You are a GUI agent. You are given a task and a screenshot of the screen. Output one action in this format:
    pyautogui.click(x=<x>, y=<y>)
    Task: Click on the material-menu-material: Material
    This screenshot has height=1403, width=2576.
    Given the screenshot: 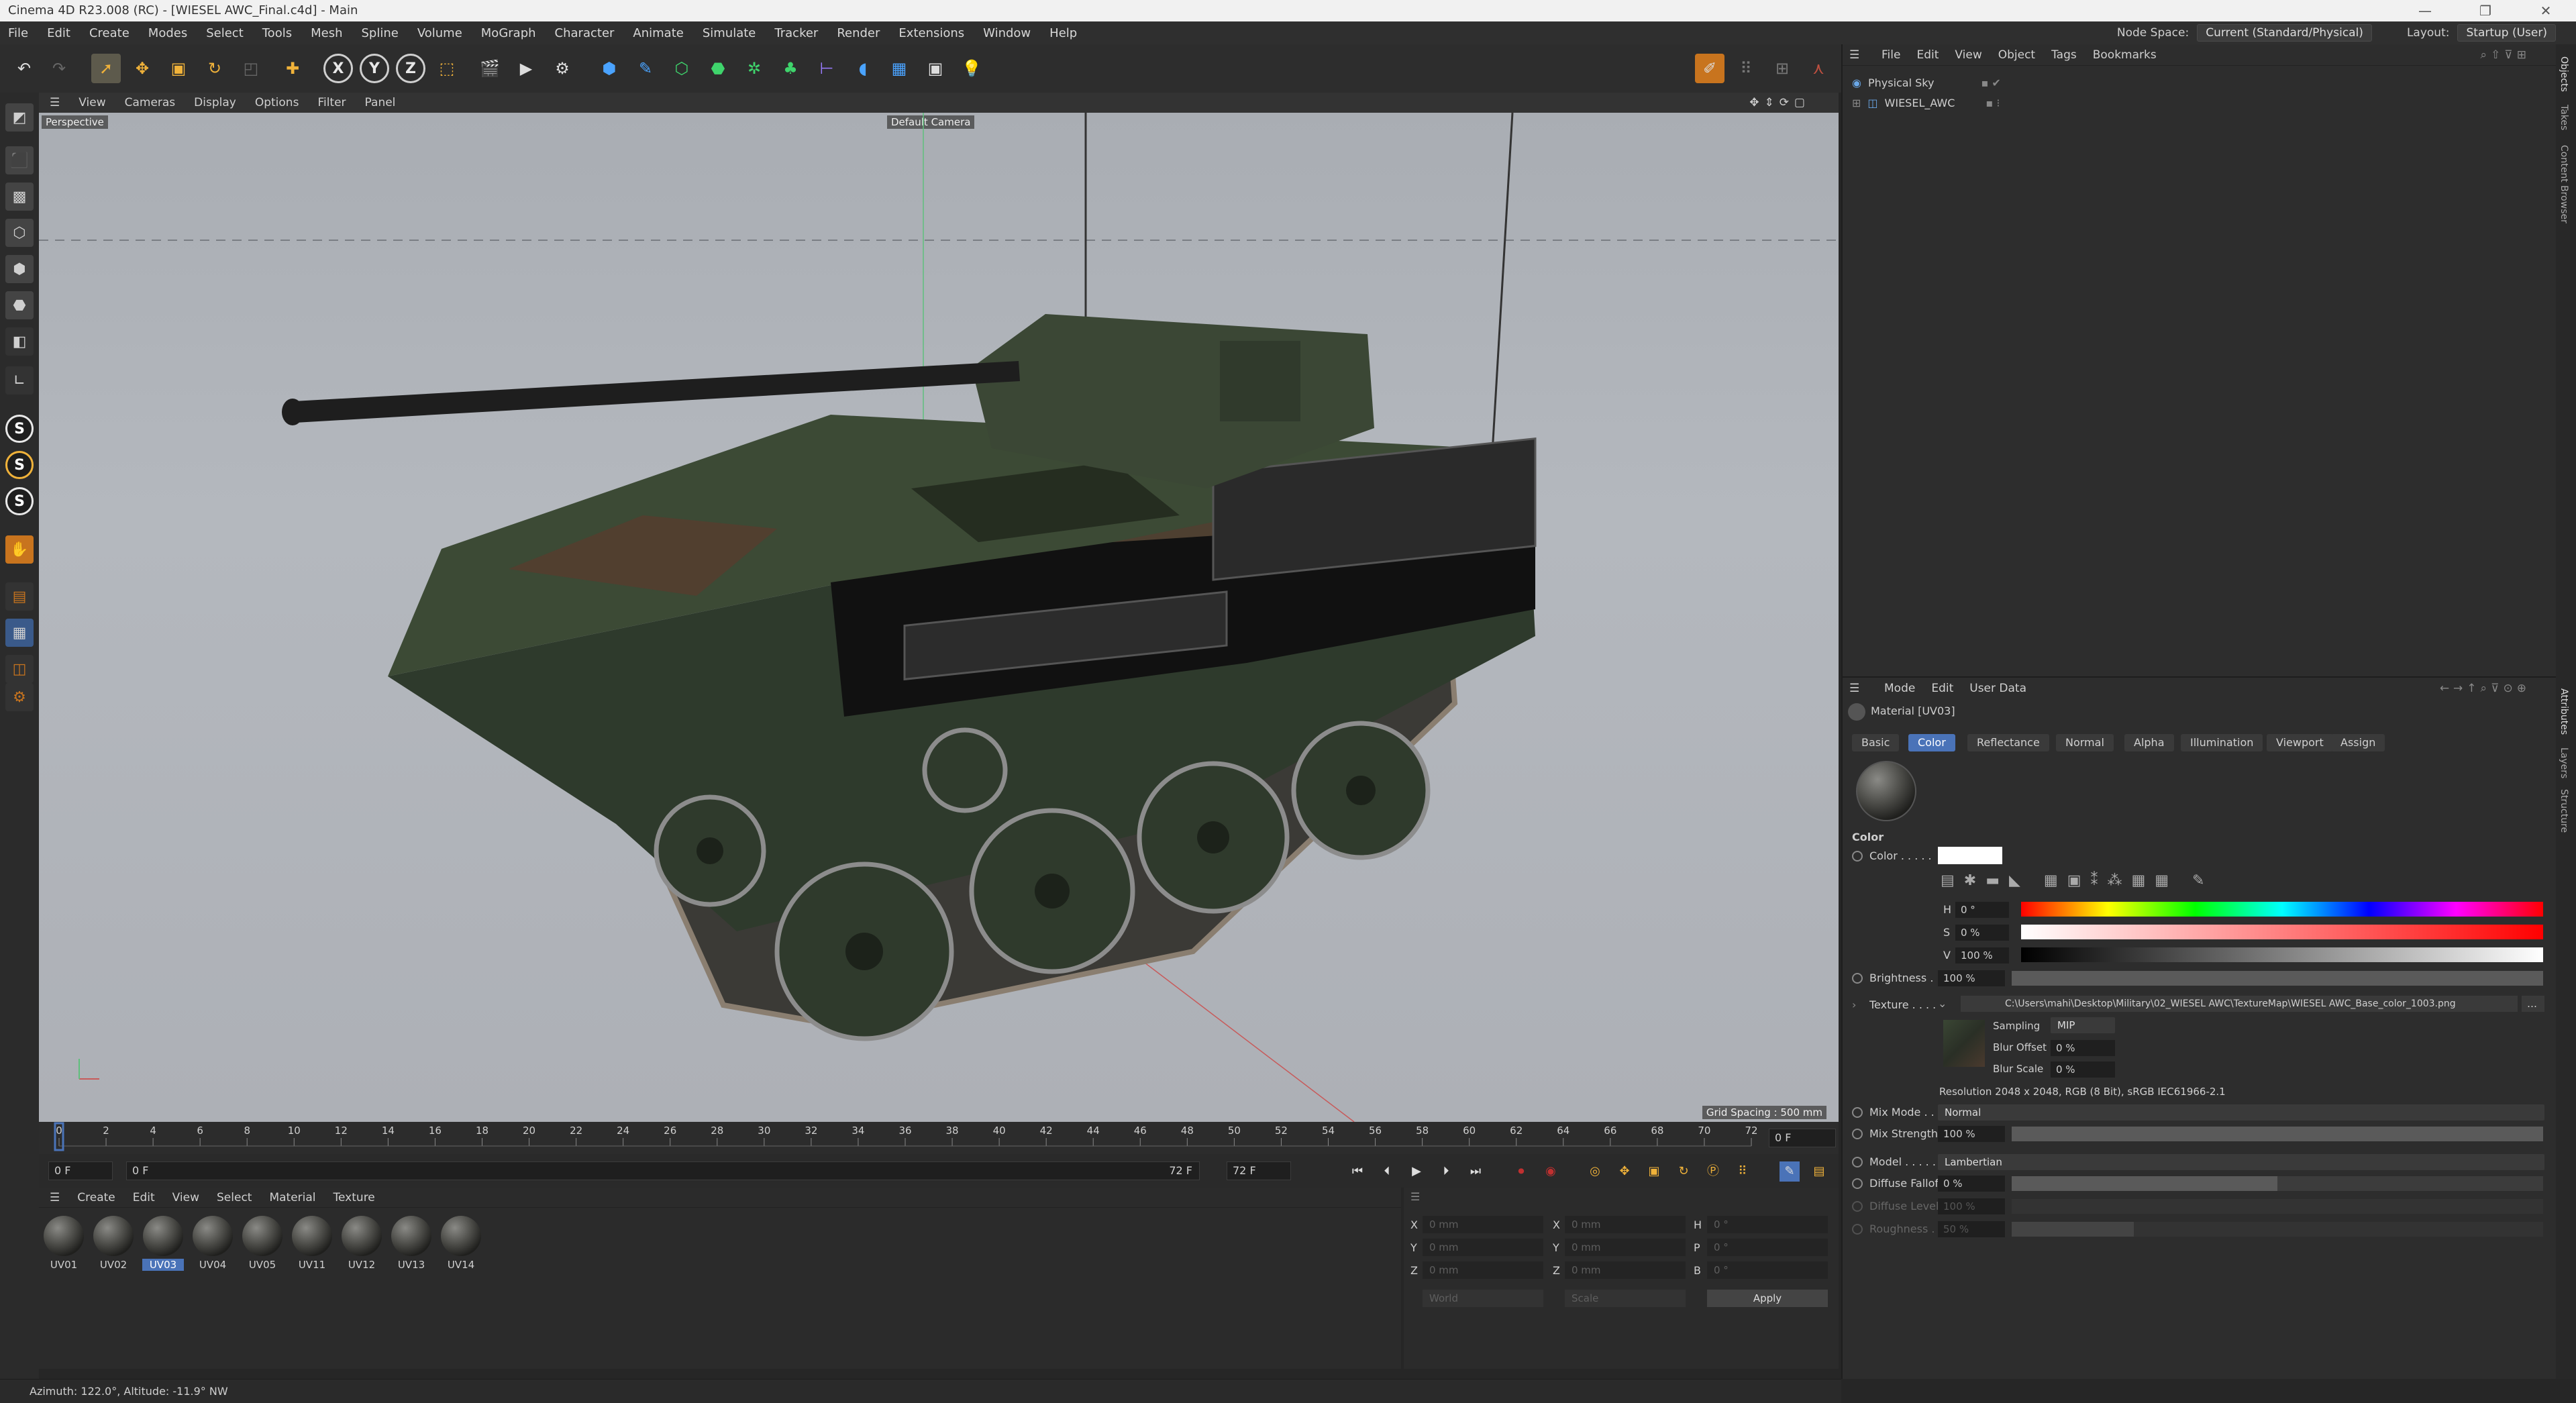 What is the action you would take?
    pyautogui.click(x=292, y=1197)
    